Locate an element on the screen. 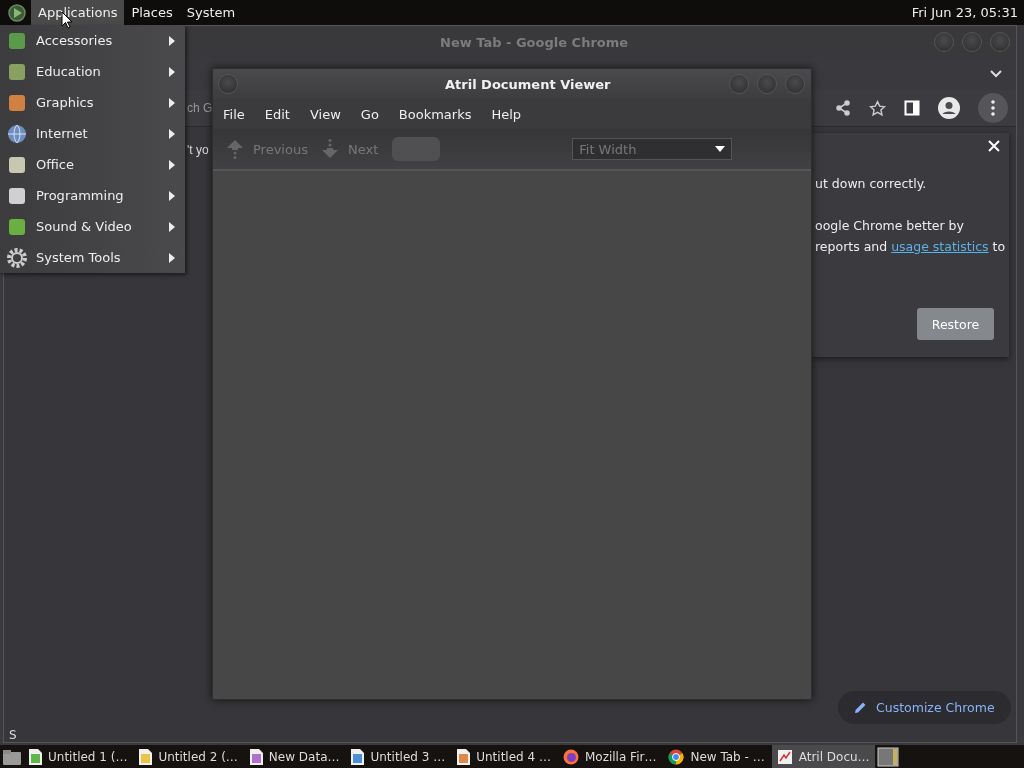 The width and height of the screenshot is (1024, 768). up-arrow-icon is located at coordinates (235, 149).